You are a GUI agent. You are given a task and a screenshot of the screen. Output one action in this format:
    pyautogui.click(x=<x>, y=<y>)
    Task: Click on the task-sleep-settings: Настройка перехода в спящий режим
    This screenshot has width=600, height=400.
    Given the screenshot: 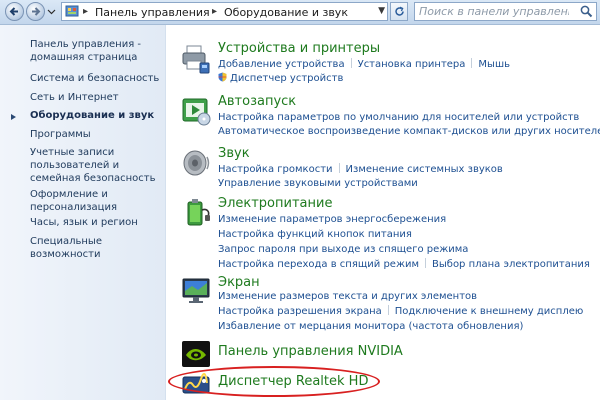 What is the action you would take?
    pyautogui.click(x=318, y=264)
    